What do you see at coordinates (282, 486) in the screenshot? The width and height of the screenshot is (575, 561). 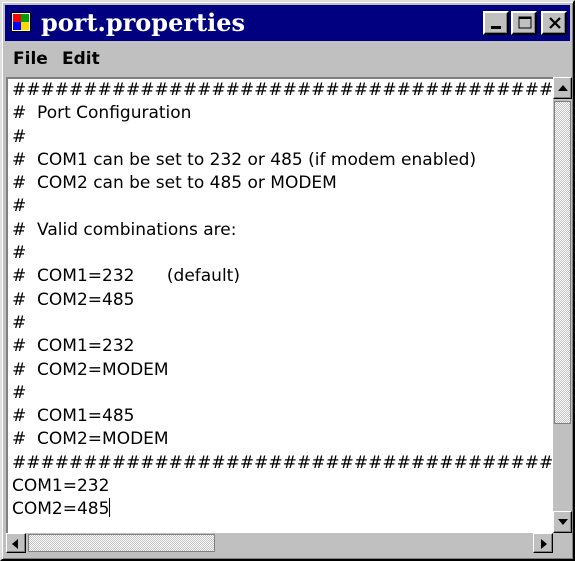 I see `editor-line: COM1=232` at bounding box center [282, 486].